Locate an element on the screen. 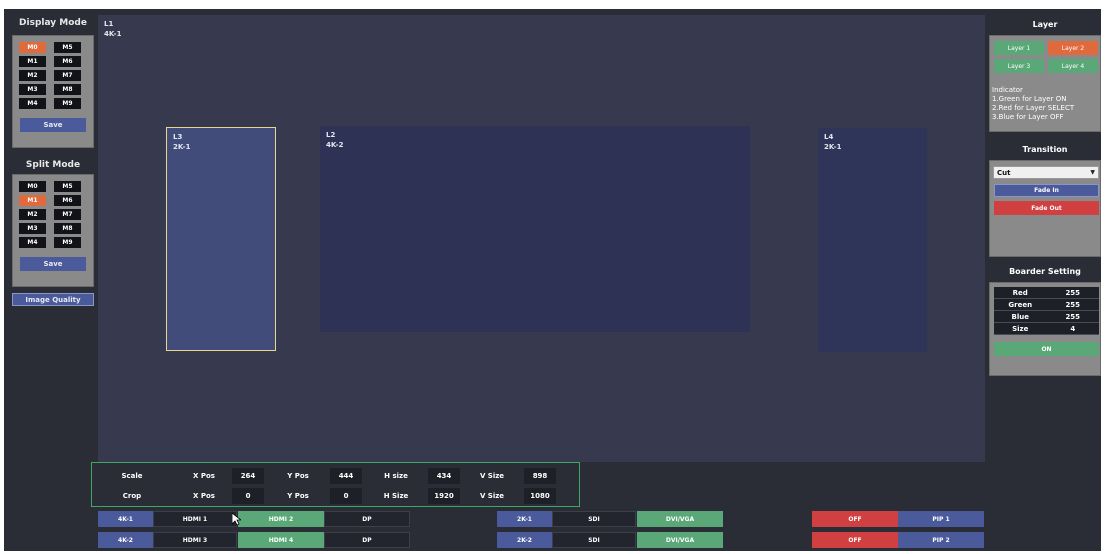 This screenshot has height=554, width=1105. split-mode-m8-button: M8 is located at coordinates (67, 228).